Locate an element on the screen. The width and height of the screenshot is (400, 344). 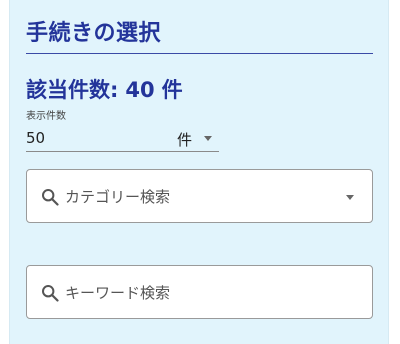
per-page-caption: 表示件数 is located at coordinates (46, 116).